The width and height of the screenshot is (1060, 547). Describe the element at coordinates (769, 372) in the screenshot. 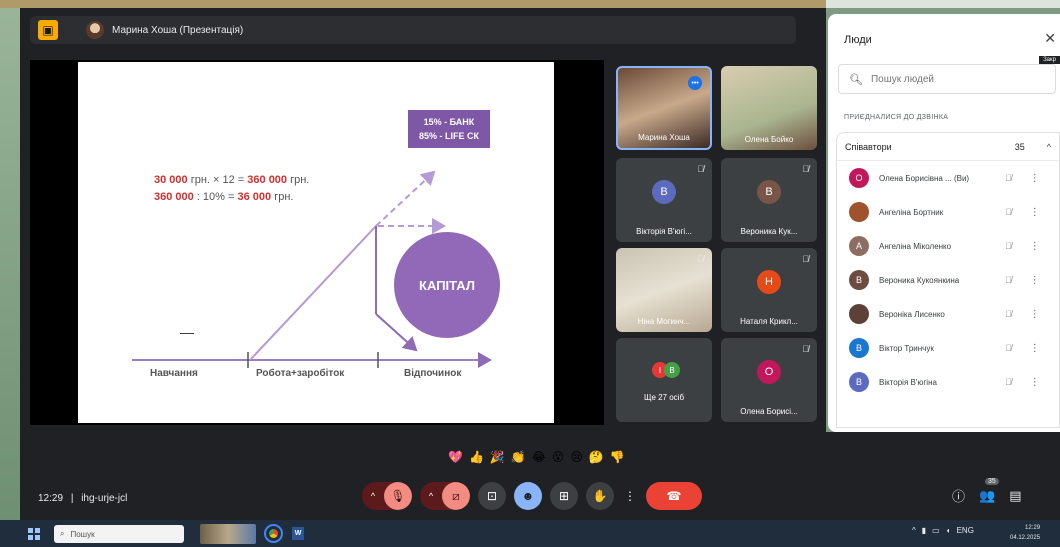

I see `avatar: О` at that location.